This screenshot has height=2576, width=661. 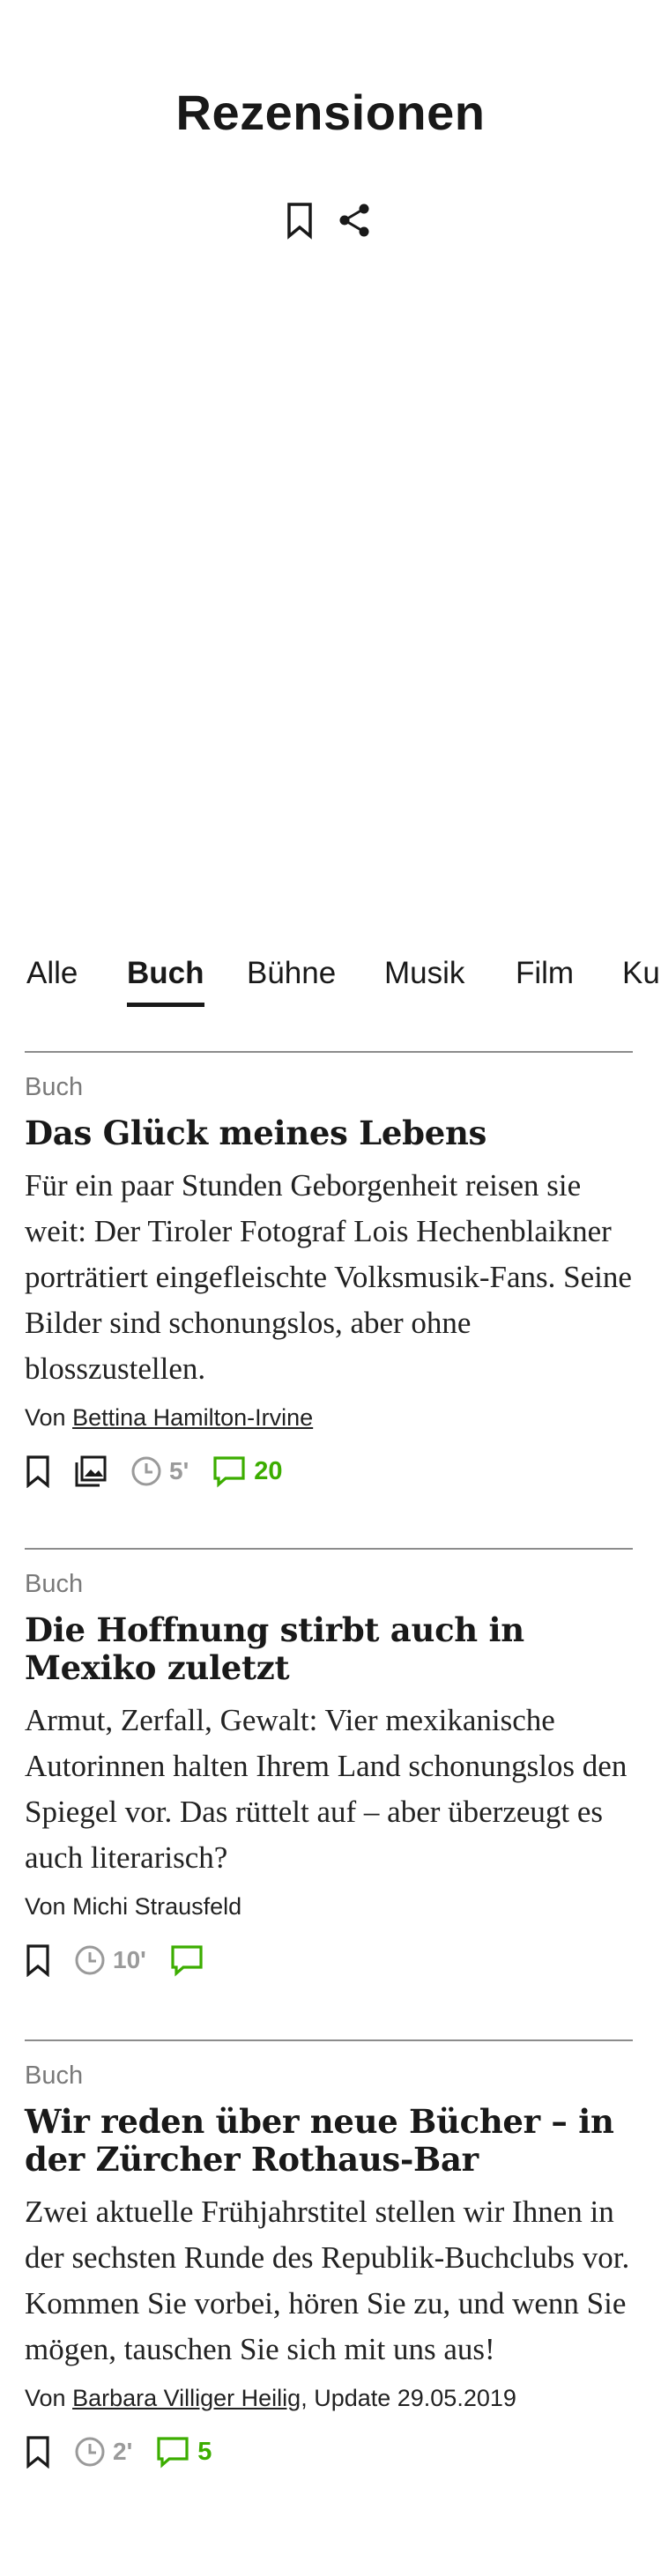 What do you see at coordinates (329, 1418) in the screenshot?
I see `byline: Von Bettina Hamilton-Irvine` at bounding box center [329, 1418].